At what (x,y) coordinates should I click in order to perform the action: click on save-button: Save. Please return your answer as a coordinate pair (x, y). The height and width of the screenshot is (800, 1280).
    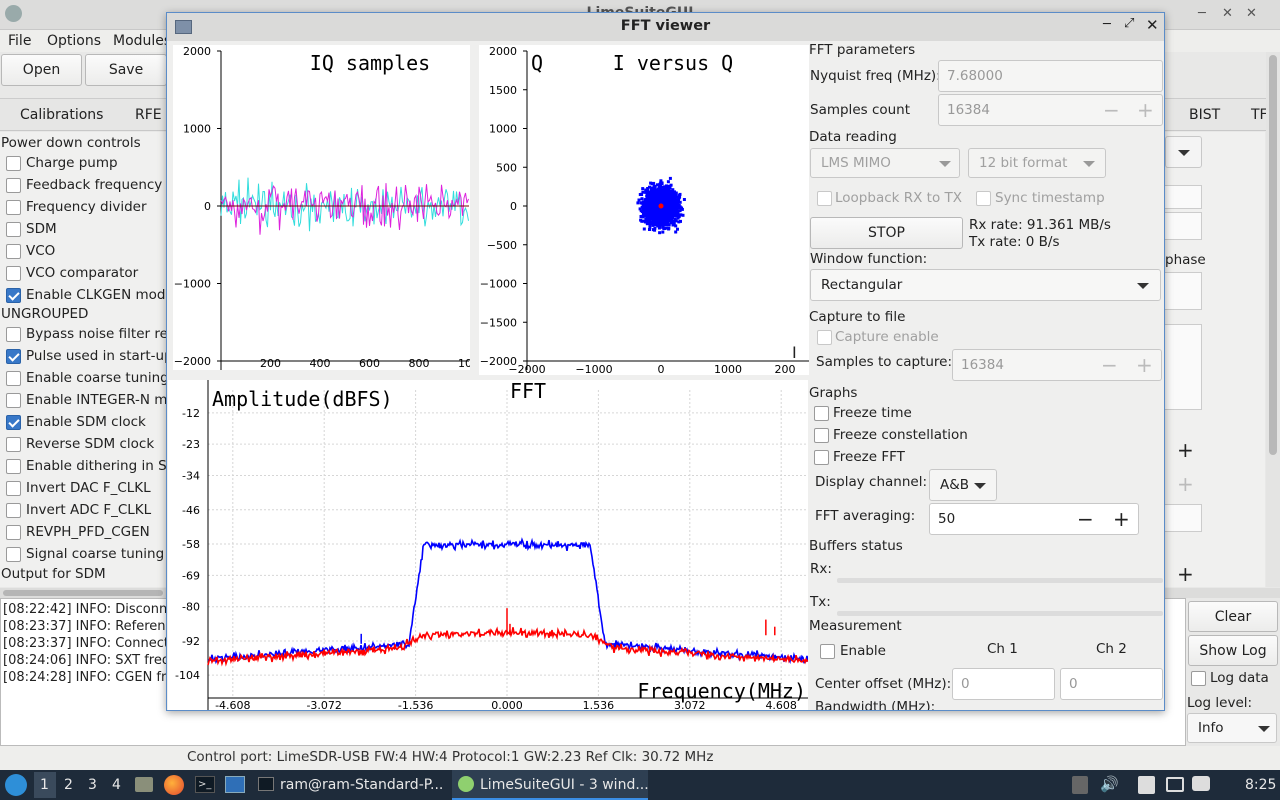
    Looking at the image, I should click on (126, 70).